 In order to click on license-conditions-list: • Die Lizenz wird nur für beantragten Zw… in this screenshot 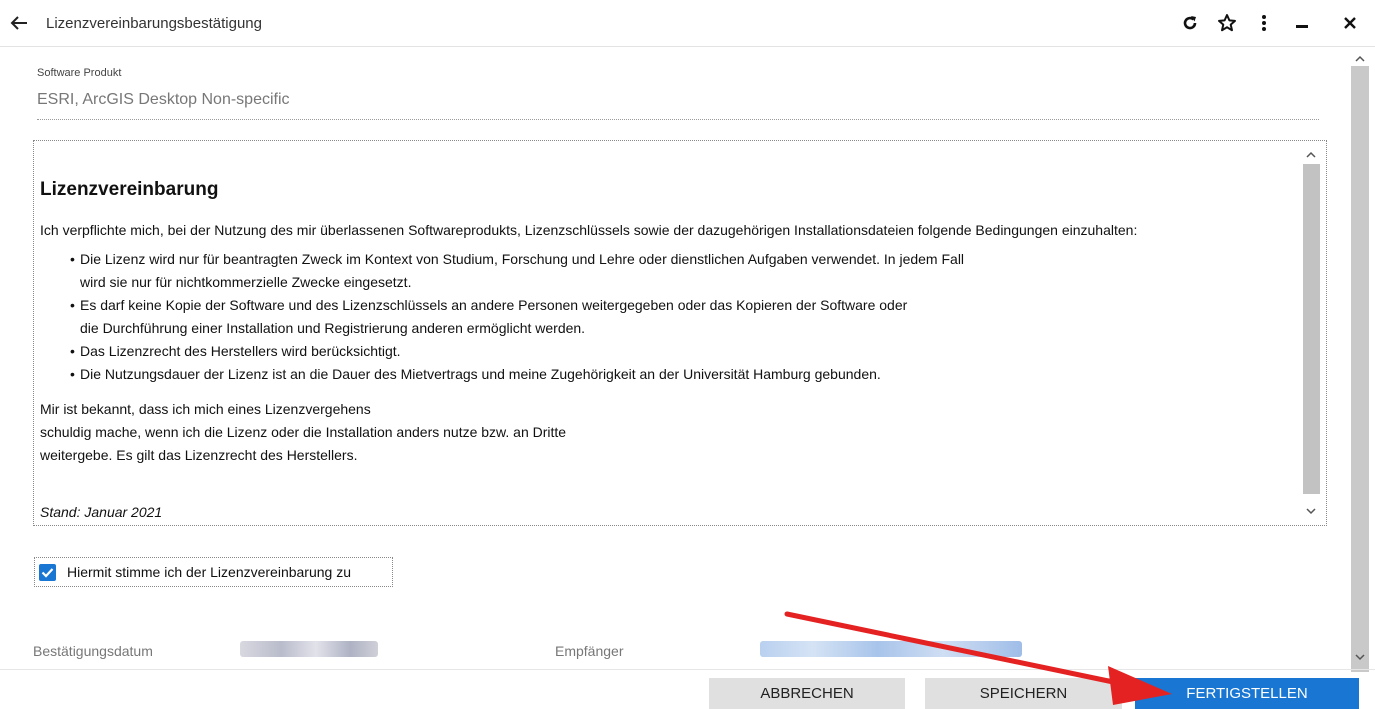, I will do `click(517, 317)`.